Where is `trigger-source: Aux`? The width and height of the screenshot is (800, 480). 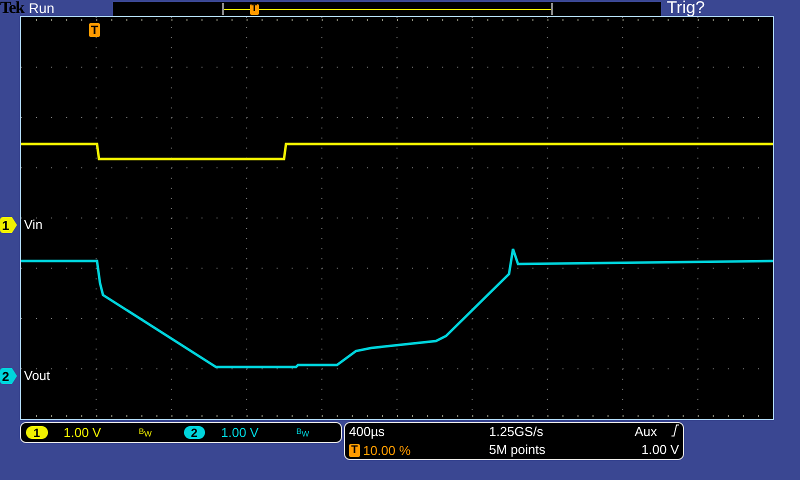 trigger-source: Aux is located at coordinates (645, 432).